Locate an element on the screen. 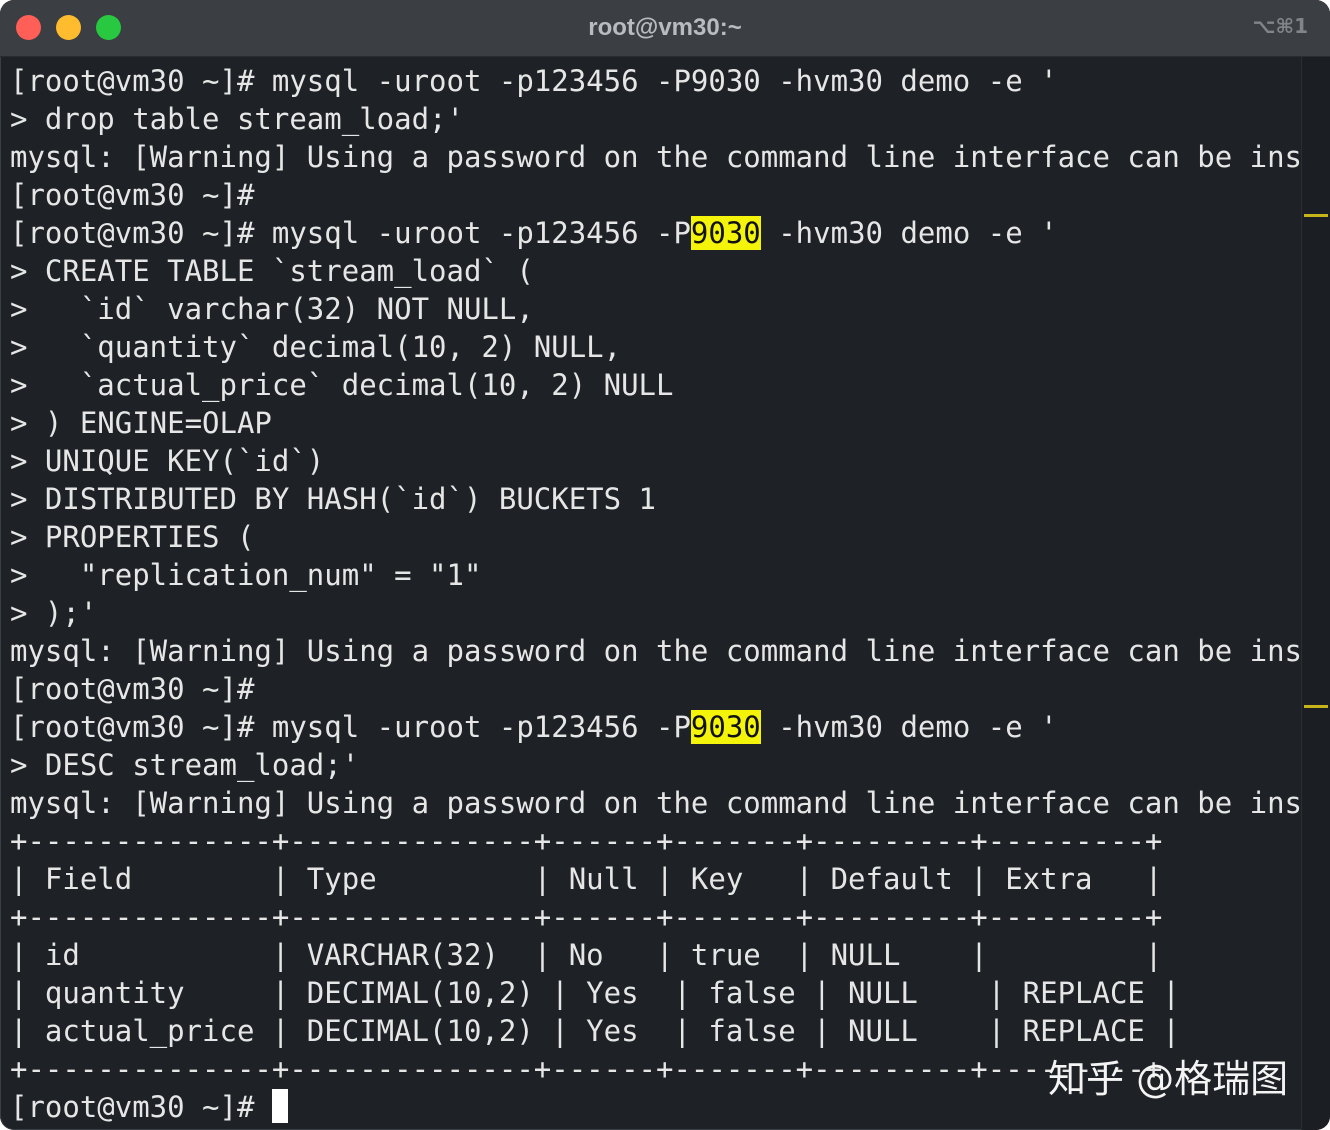 The height and width of the screenshot is (1130, 1330). tab-shortcut-label: ⌥⌘1 is located at coordinates (1280, 26).